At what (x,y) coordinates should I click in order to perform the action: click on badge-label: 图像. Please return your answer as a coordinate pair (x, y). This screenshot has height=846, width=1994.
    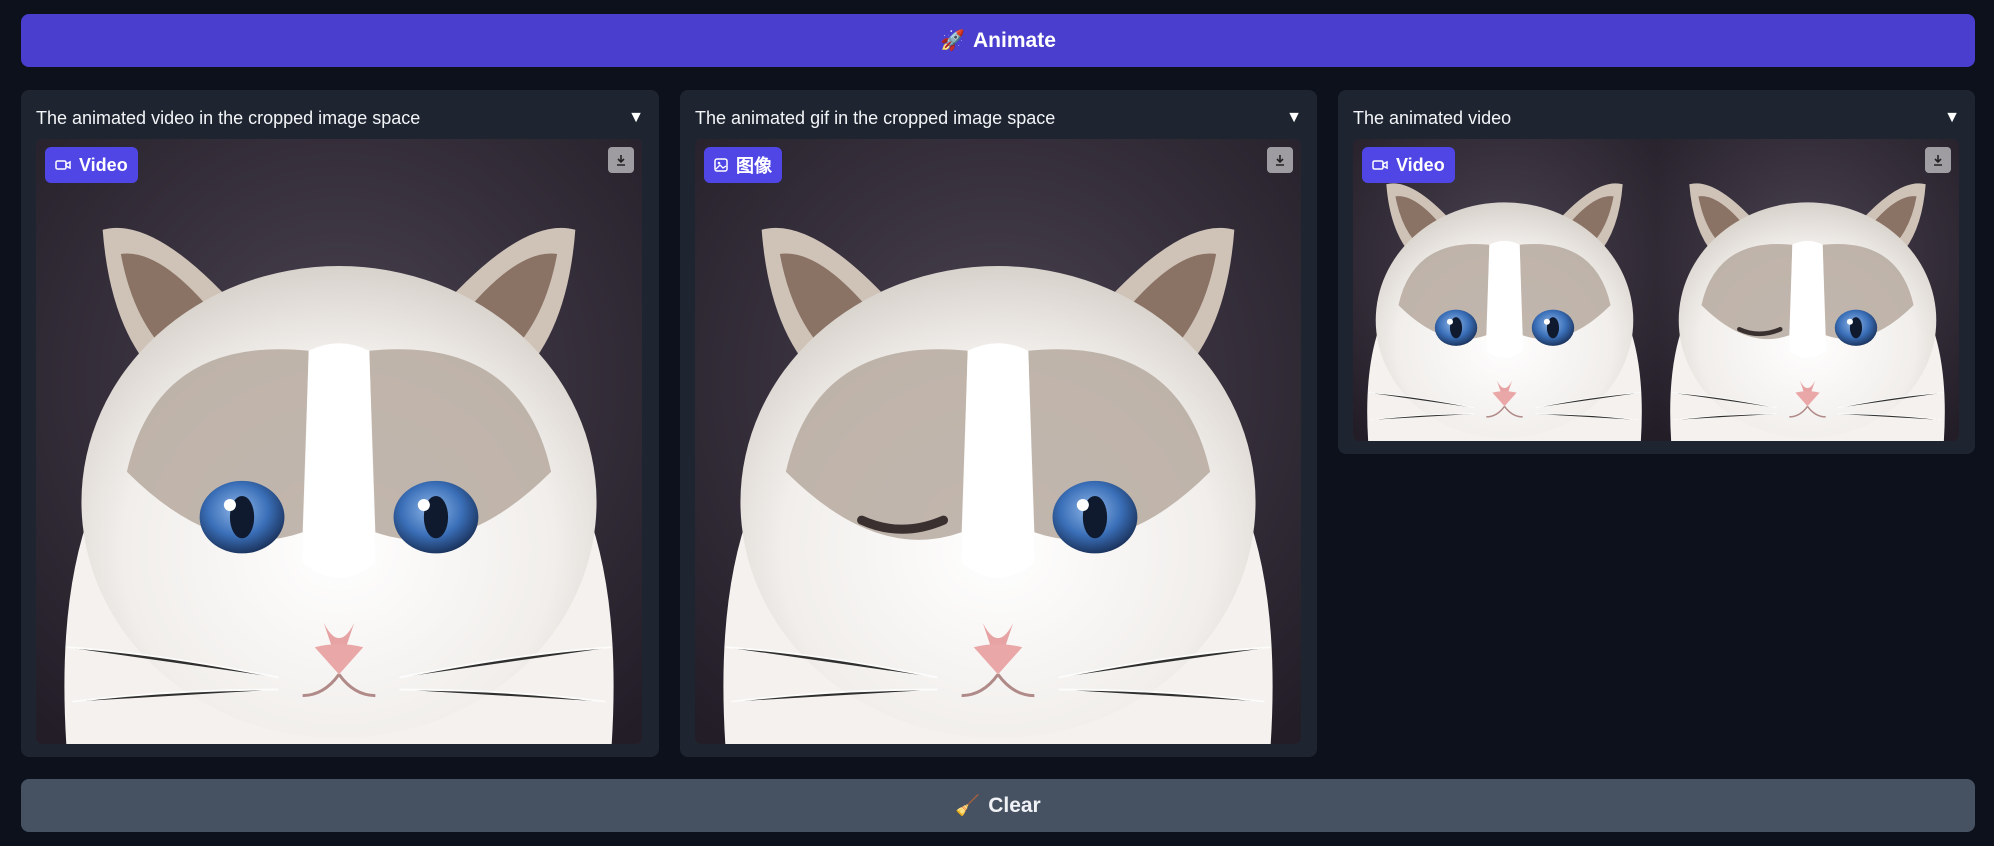
    Looking at the image, I should click on (754, 166).